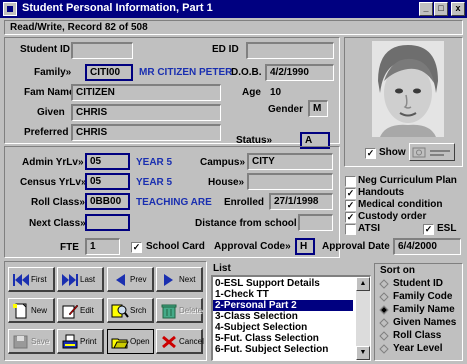  What do you see at coordinates (117, 8) in the screenshot?
I see `window-title: Student Personal Information, Part 1` at bounding box center [117, 8].